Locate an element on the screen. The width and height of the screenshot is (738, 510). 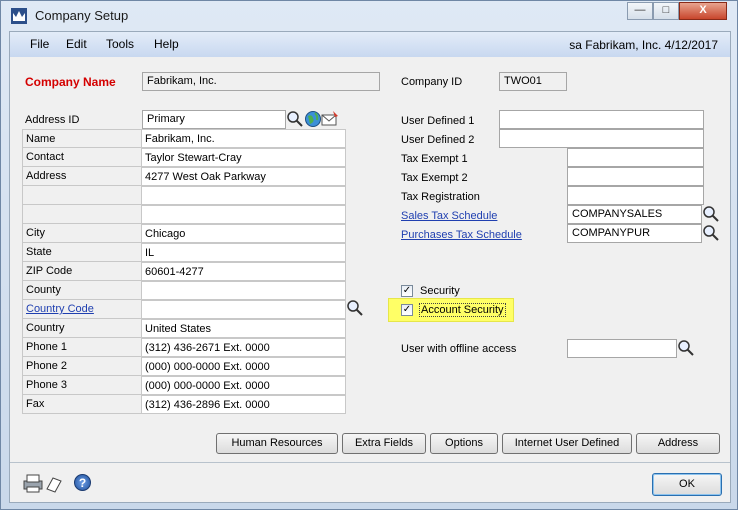
globe-icon is located at coordinates (313, 119).